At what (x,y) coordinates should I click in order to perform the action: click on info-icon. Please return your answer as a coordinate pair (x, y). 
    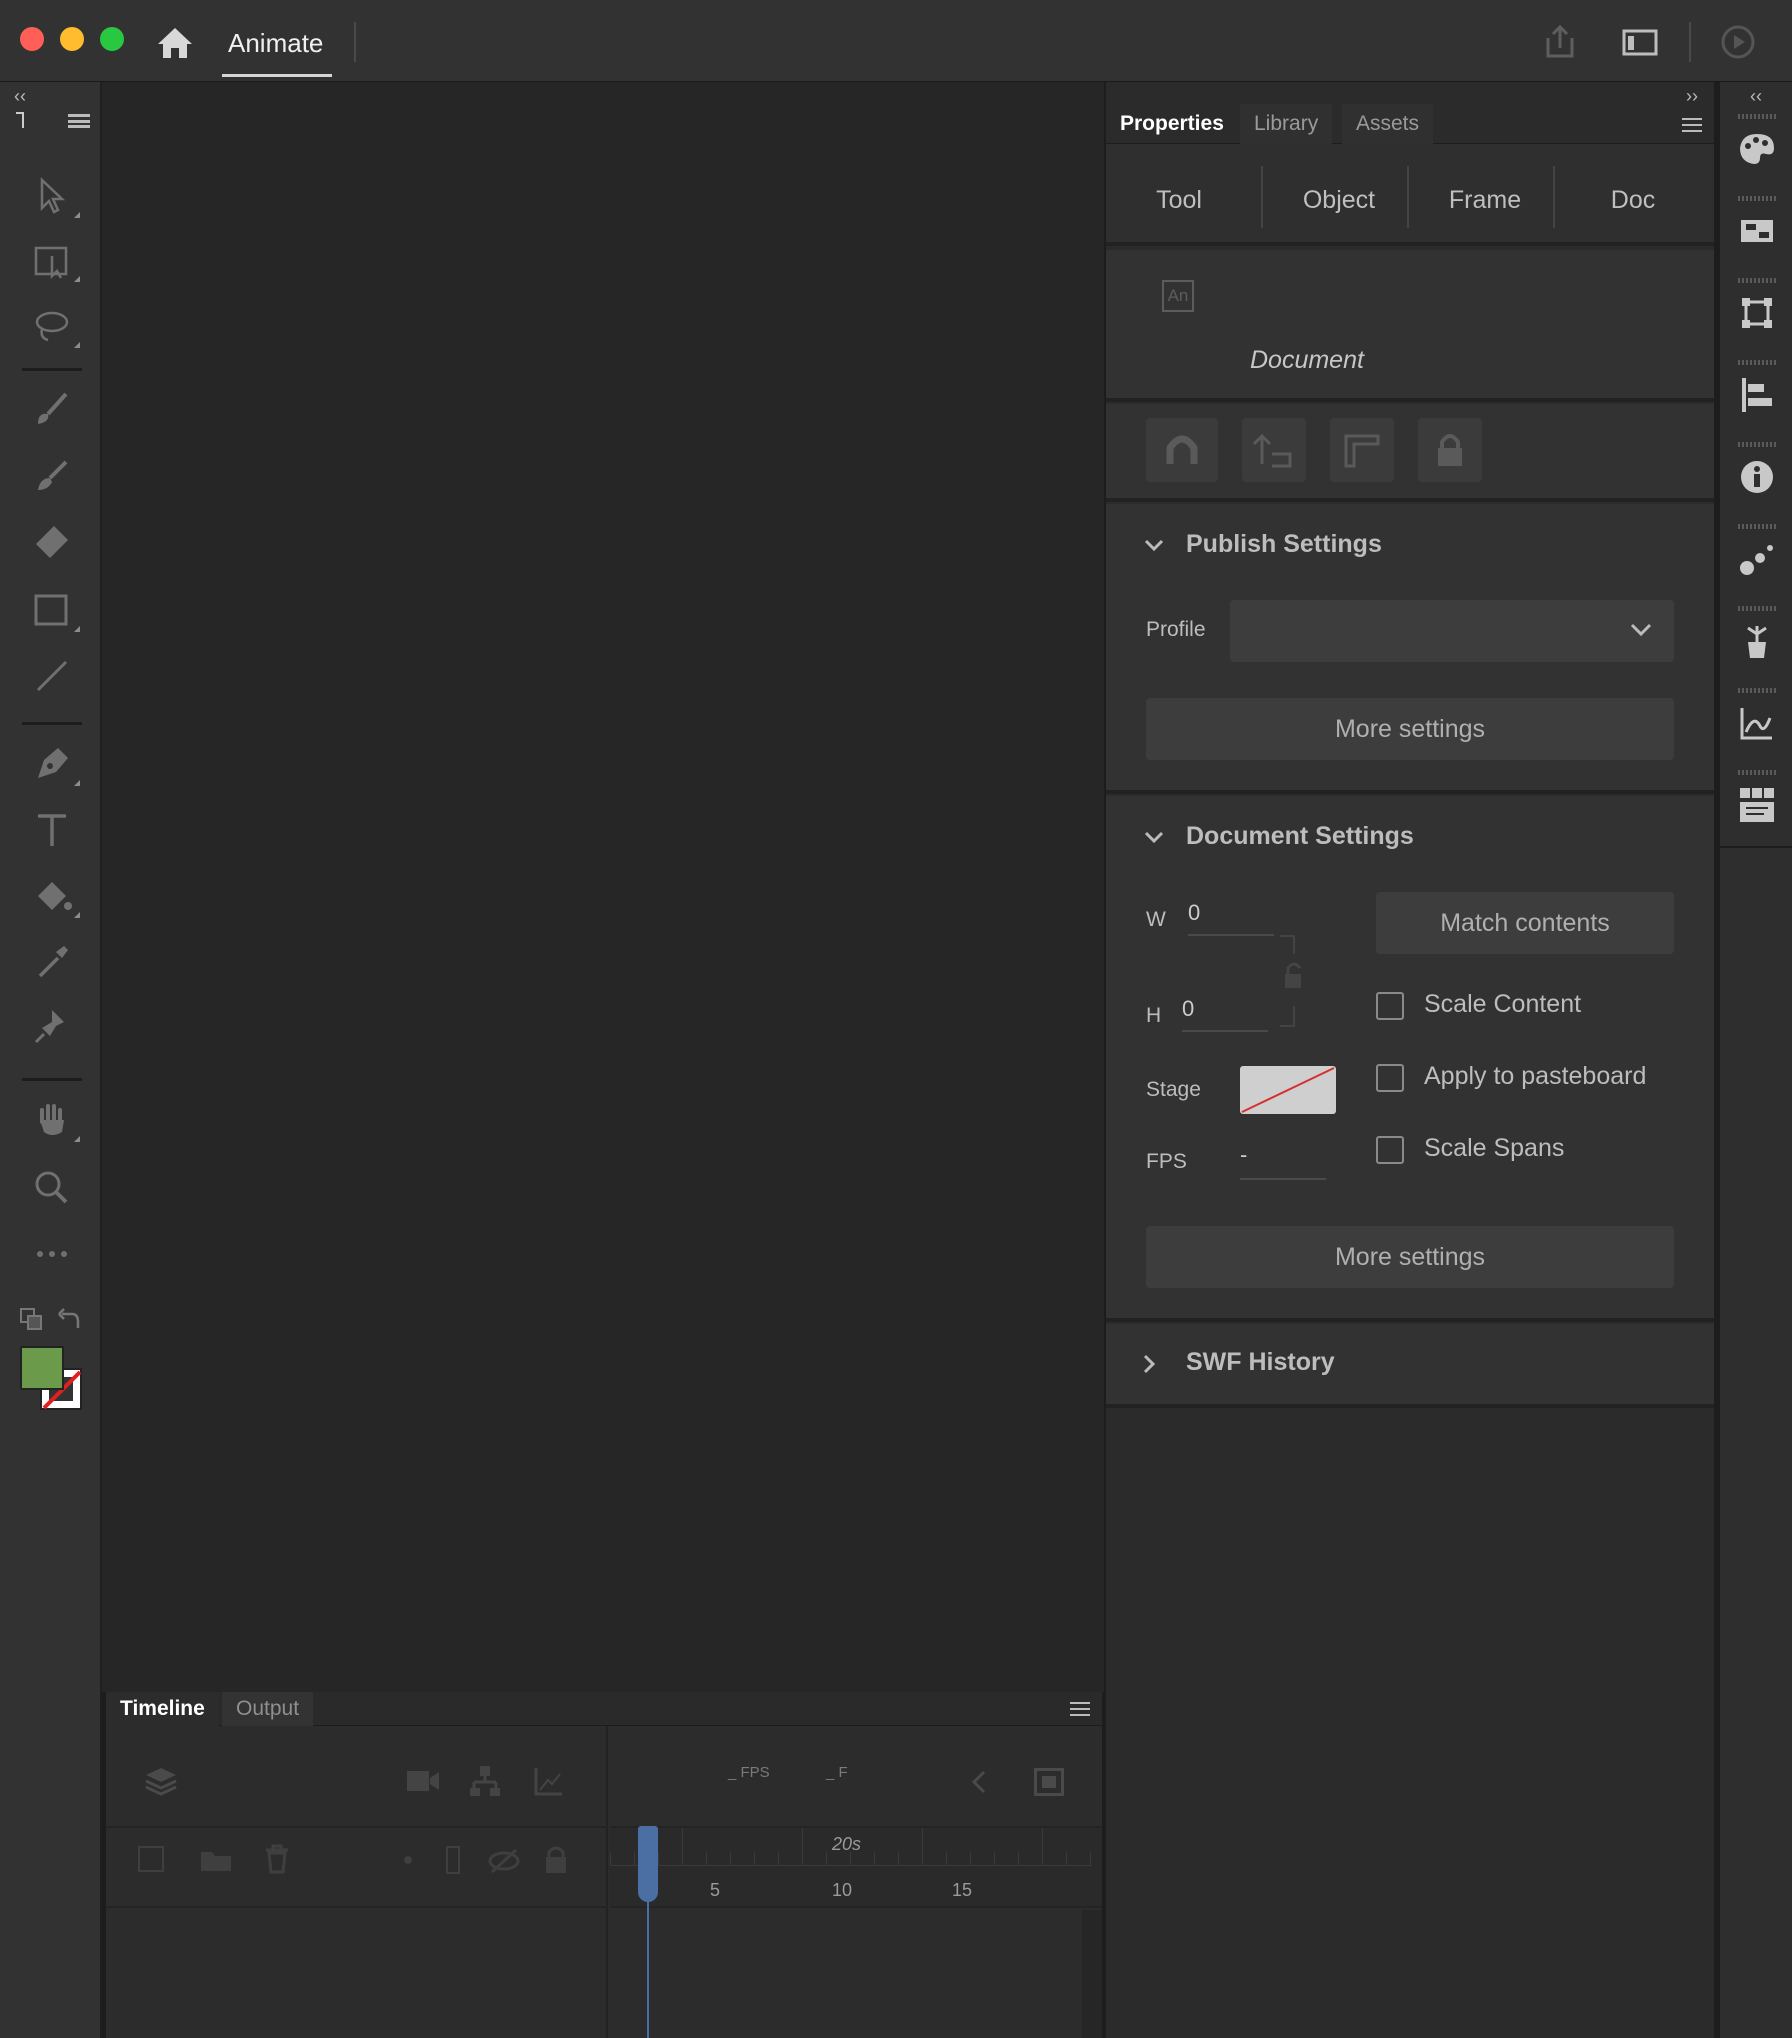
    Looking at the image, I should click on (1757, 477).